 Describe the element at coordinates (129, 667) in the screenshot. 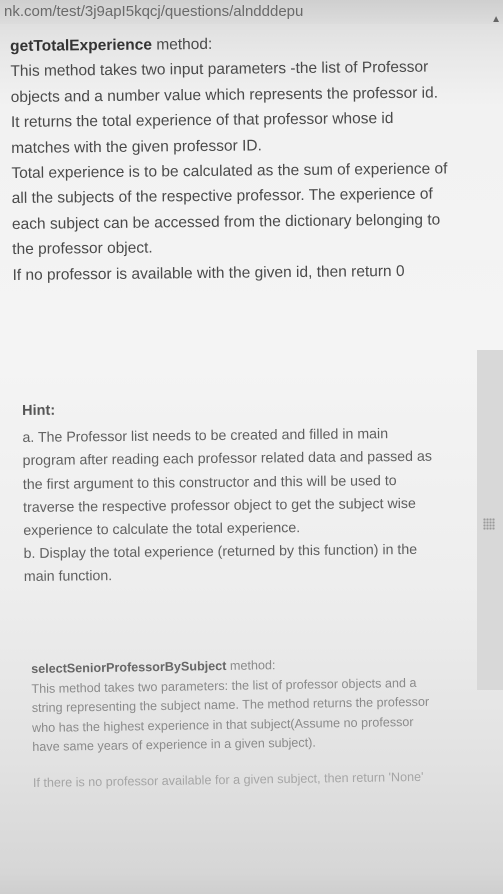

I see `method-name: selectSeniorProfessorBySubject` at that location.